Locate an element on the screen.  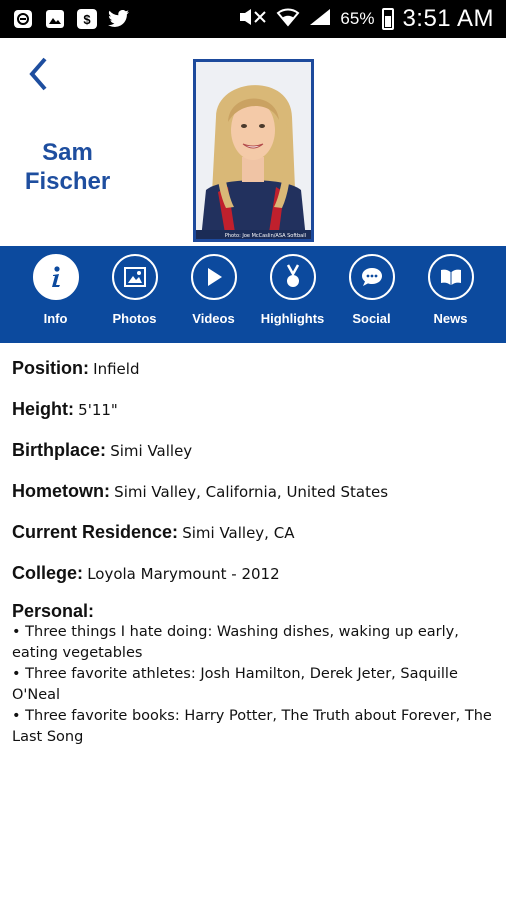
personal-label: Personal: is located at coordinates (53, 611).